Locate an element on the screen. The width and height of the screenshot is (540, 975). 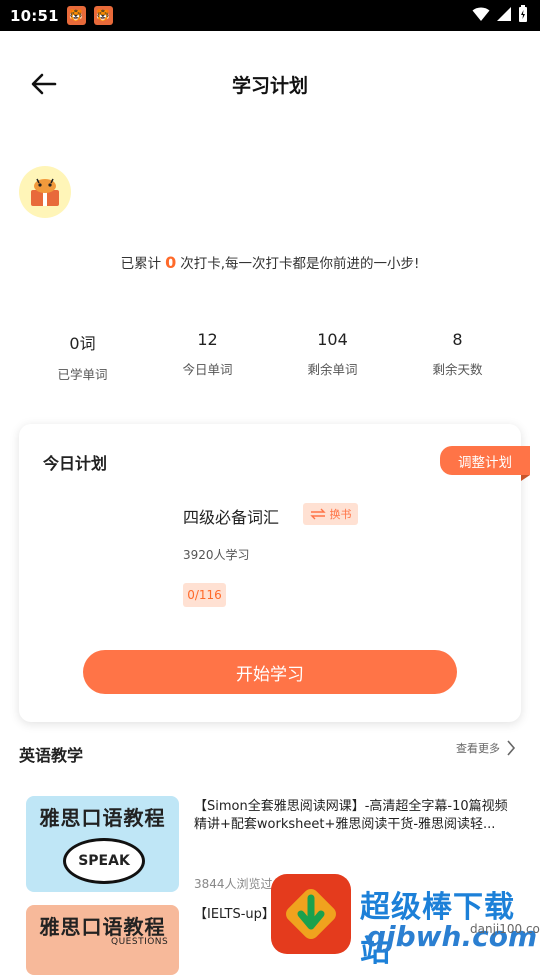
stat-value: 0词 is located at coordinates (82, 343).